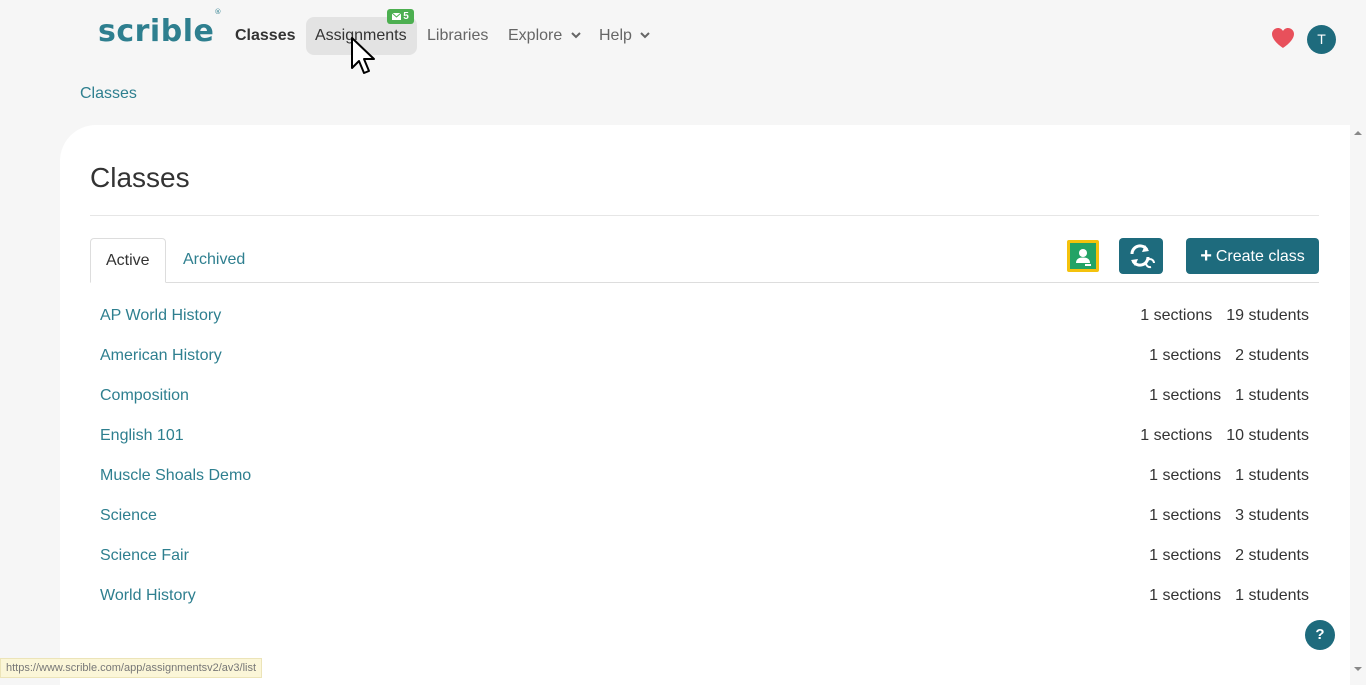  I want to click on plus-icon: +, so click(1206, 256).